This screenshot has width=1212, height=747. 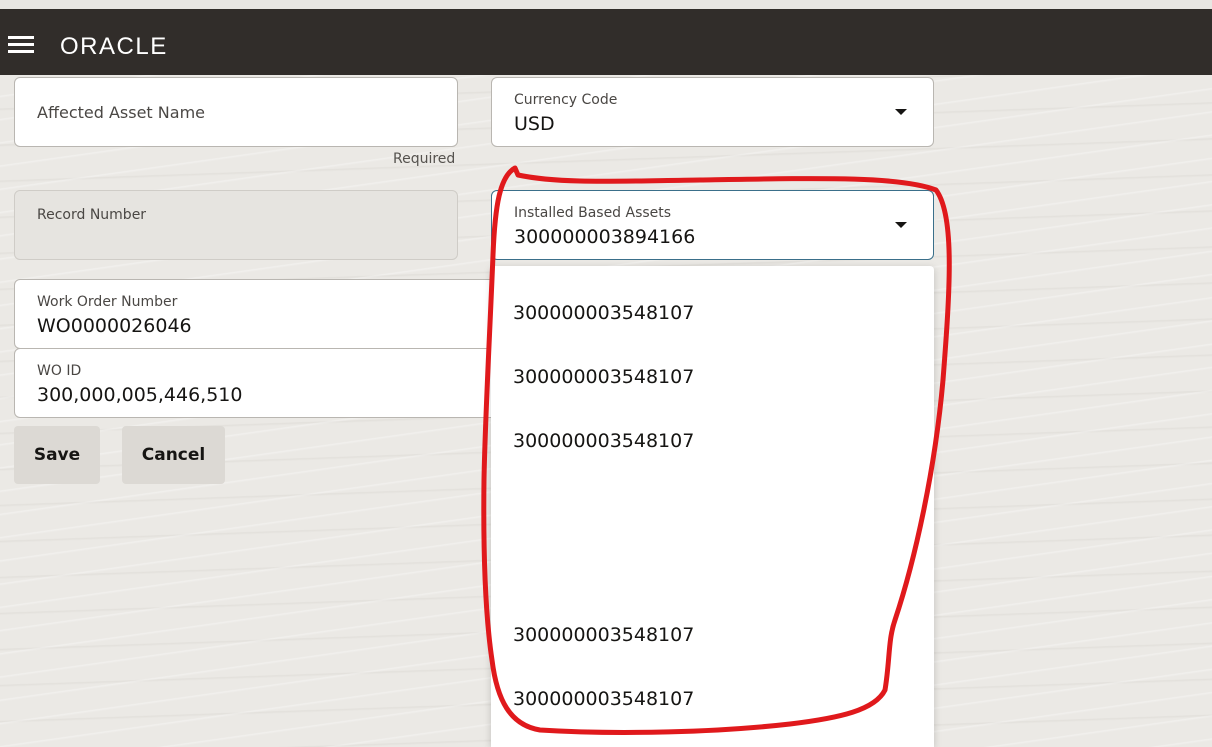 What do you see at coordinates (236, 112) in the screenshot?
I see `affected-asset-name-field: Affected Asset Name` at bounding box center [236, 112].